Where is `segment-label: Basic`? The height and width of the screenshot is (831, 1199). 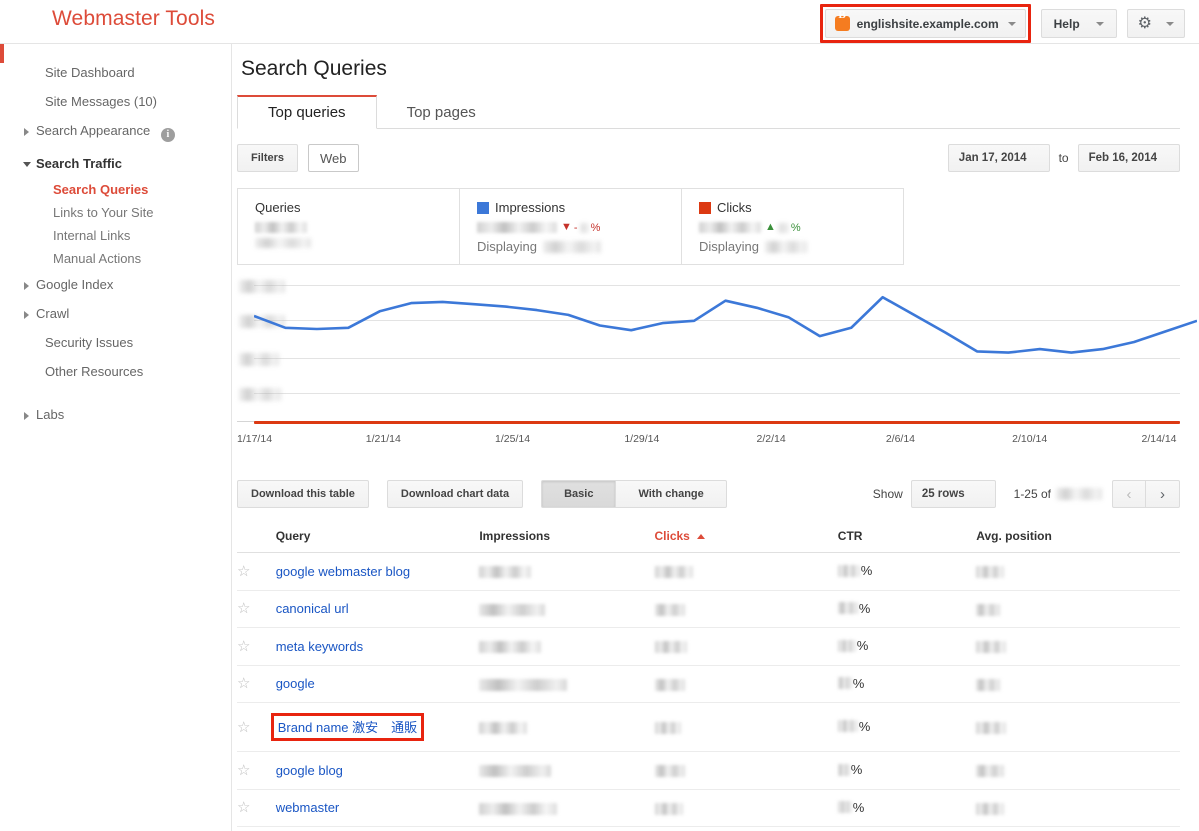
segment-label: Basic is located at coordinates (579, 494).